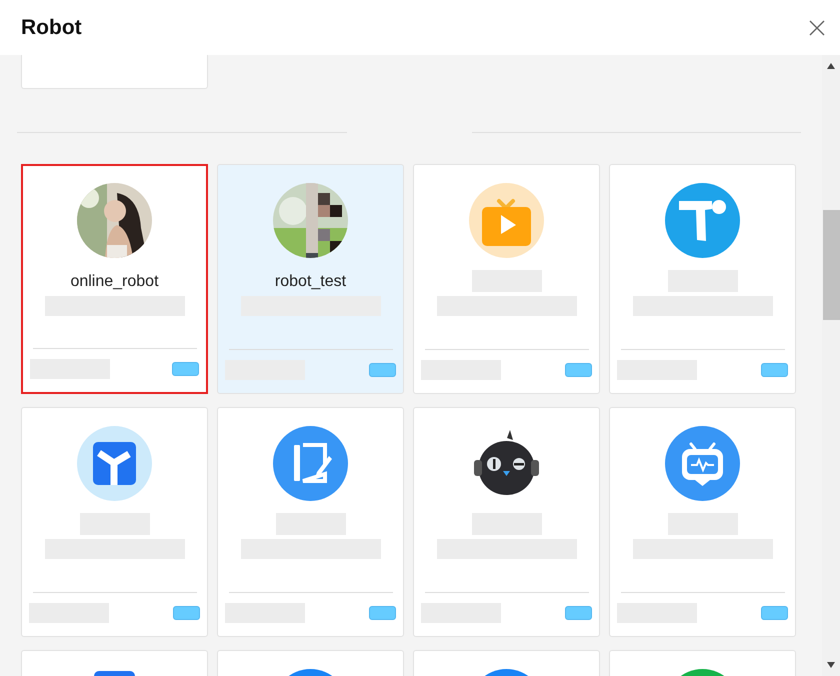 The image size is (840, 676). What do you see at coordinates (702, 463) in the screenshot?
I see `robot-face-icon` at bounding box center [702, 463].